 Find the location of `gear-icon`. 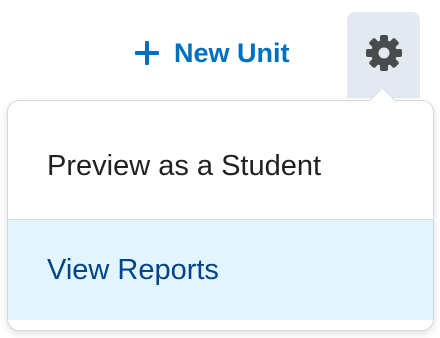

gear-icon is located at coordinates (384, 53).